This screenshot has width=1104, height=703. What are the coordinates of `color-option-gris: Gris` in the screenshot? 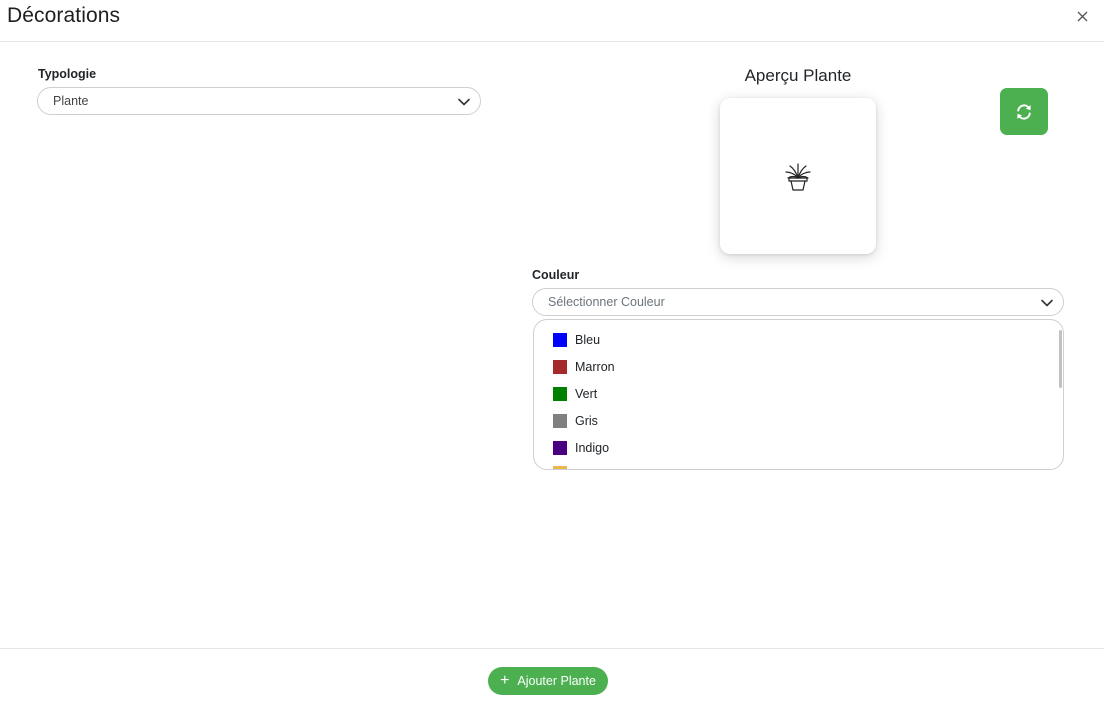 It's located at (575, 421).